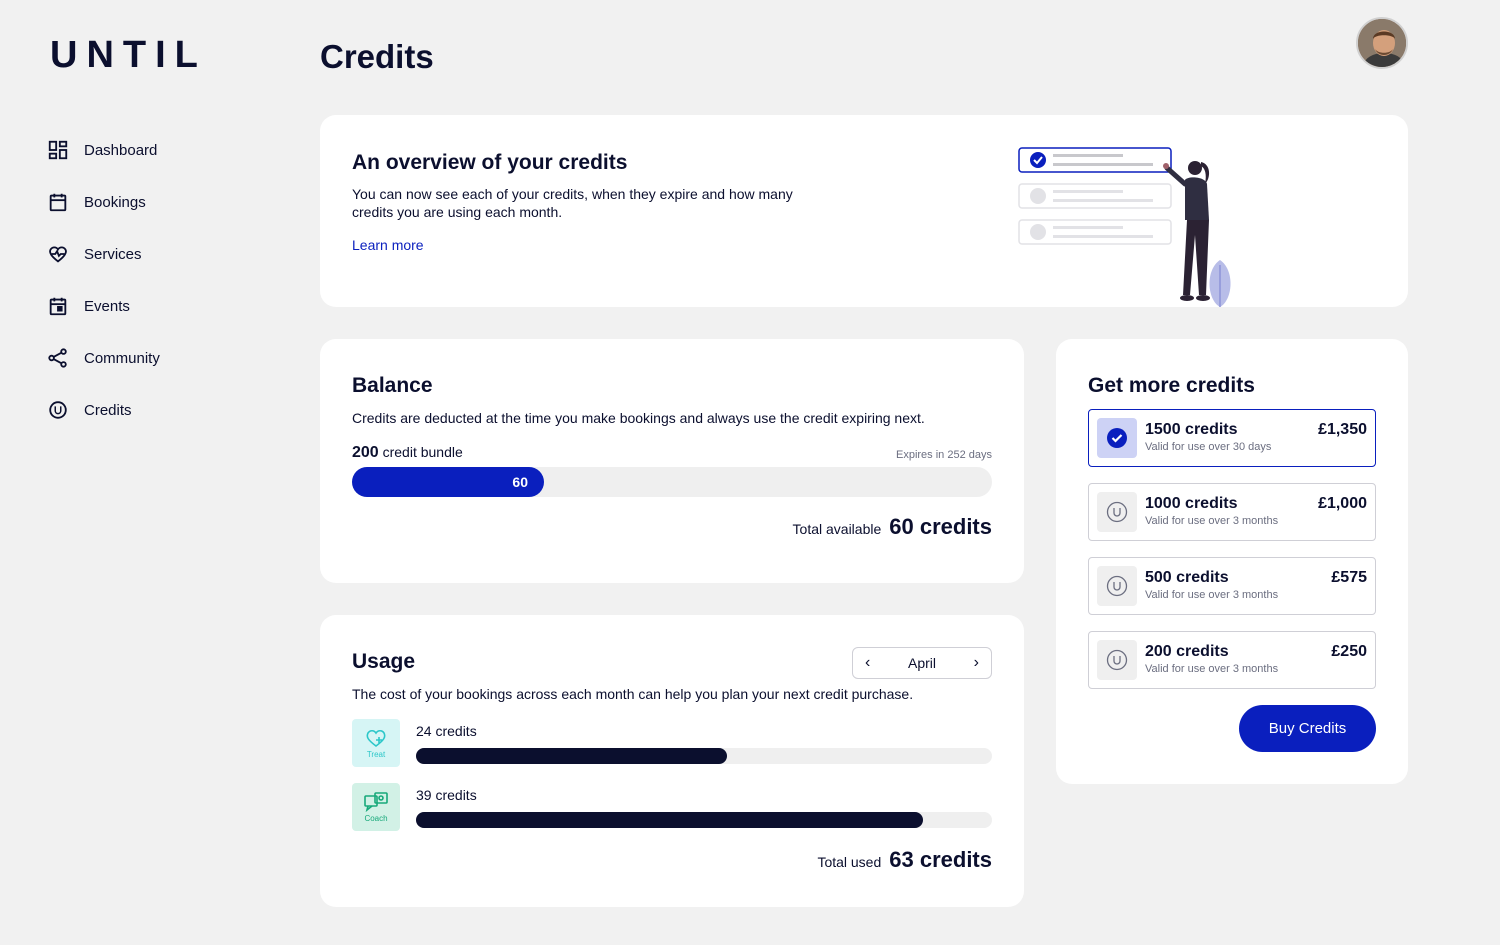 This screenshot has width=1500, height=945. What do you see at coordinates (365, 452) in the screenshot?
I see `bundle-size: 200` at bounding box center [365, 452].